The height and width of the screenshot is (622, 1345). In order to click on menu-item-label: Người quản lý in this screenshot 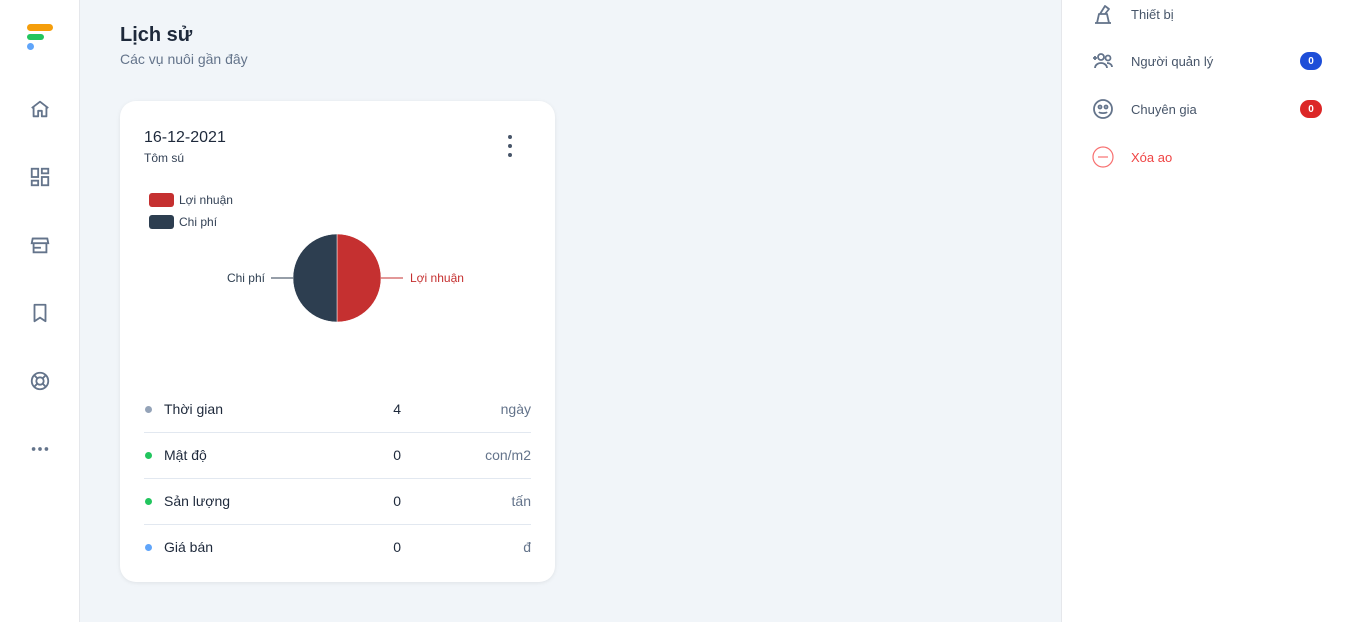, I will do `click(1172, 61)`.